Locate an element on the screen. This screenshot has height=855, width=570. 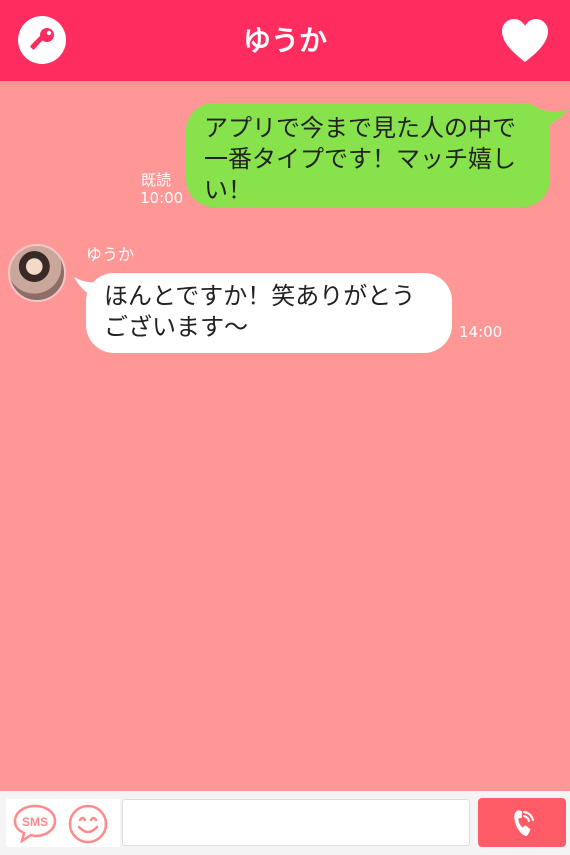
read-receipt: 既読 is located at coordinates (156, 180).